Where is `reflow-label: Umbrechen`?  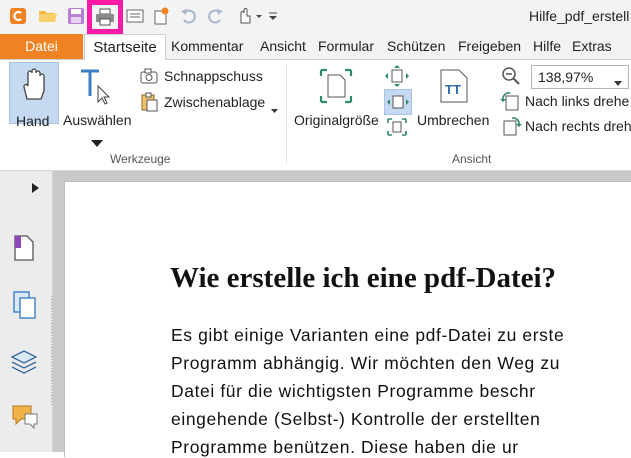 reflow-label: Umbrechen is located at coordinates (453, 120).